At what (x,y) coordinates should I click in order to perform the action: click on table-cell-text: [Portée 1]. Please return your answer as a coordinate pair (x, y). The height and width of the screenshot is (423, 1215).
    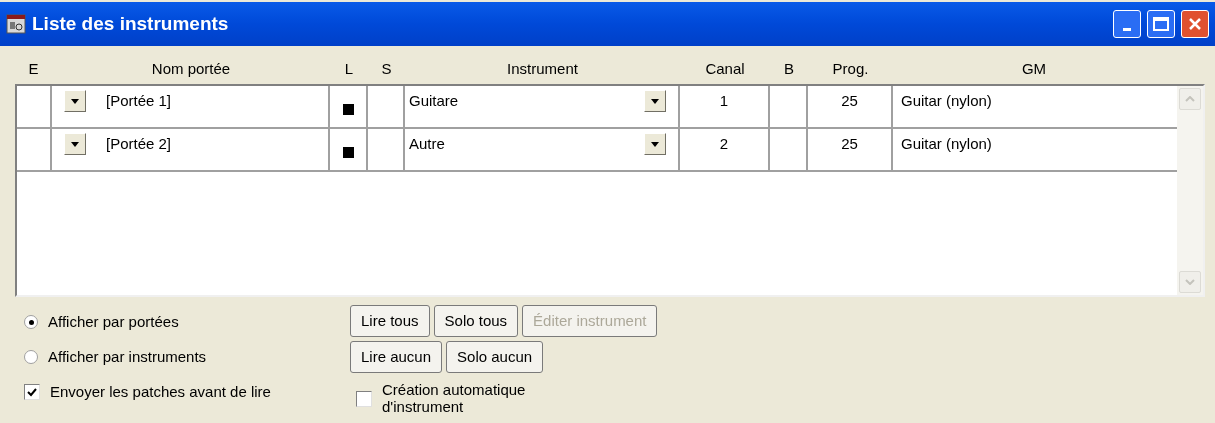
    Looking at the image, I should click on (139, 101).